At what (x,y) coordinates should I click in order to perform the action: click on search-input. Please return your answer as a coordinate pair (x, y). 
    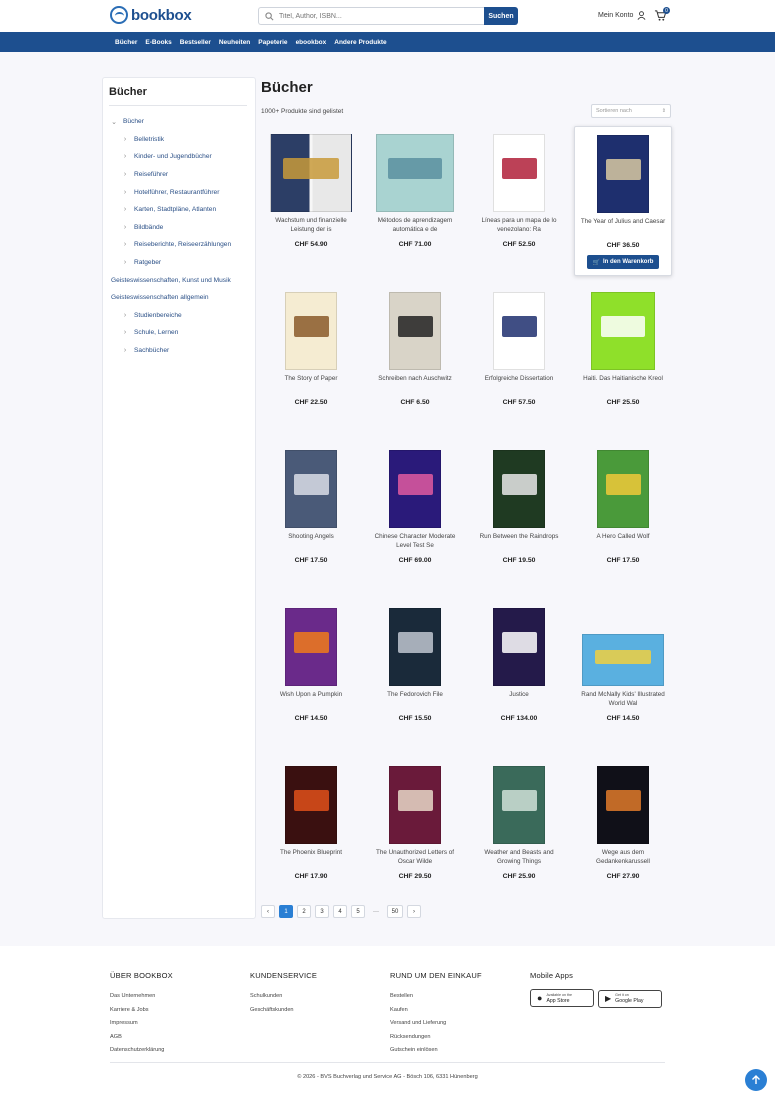
    Looking at the image, I should click on (369, 16).